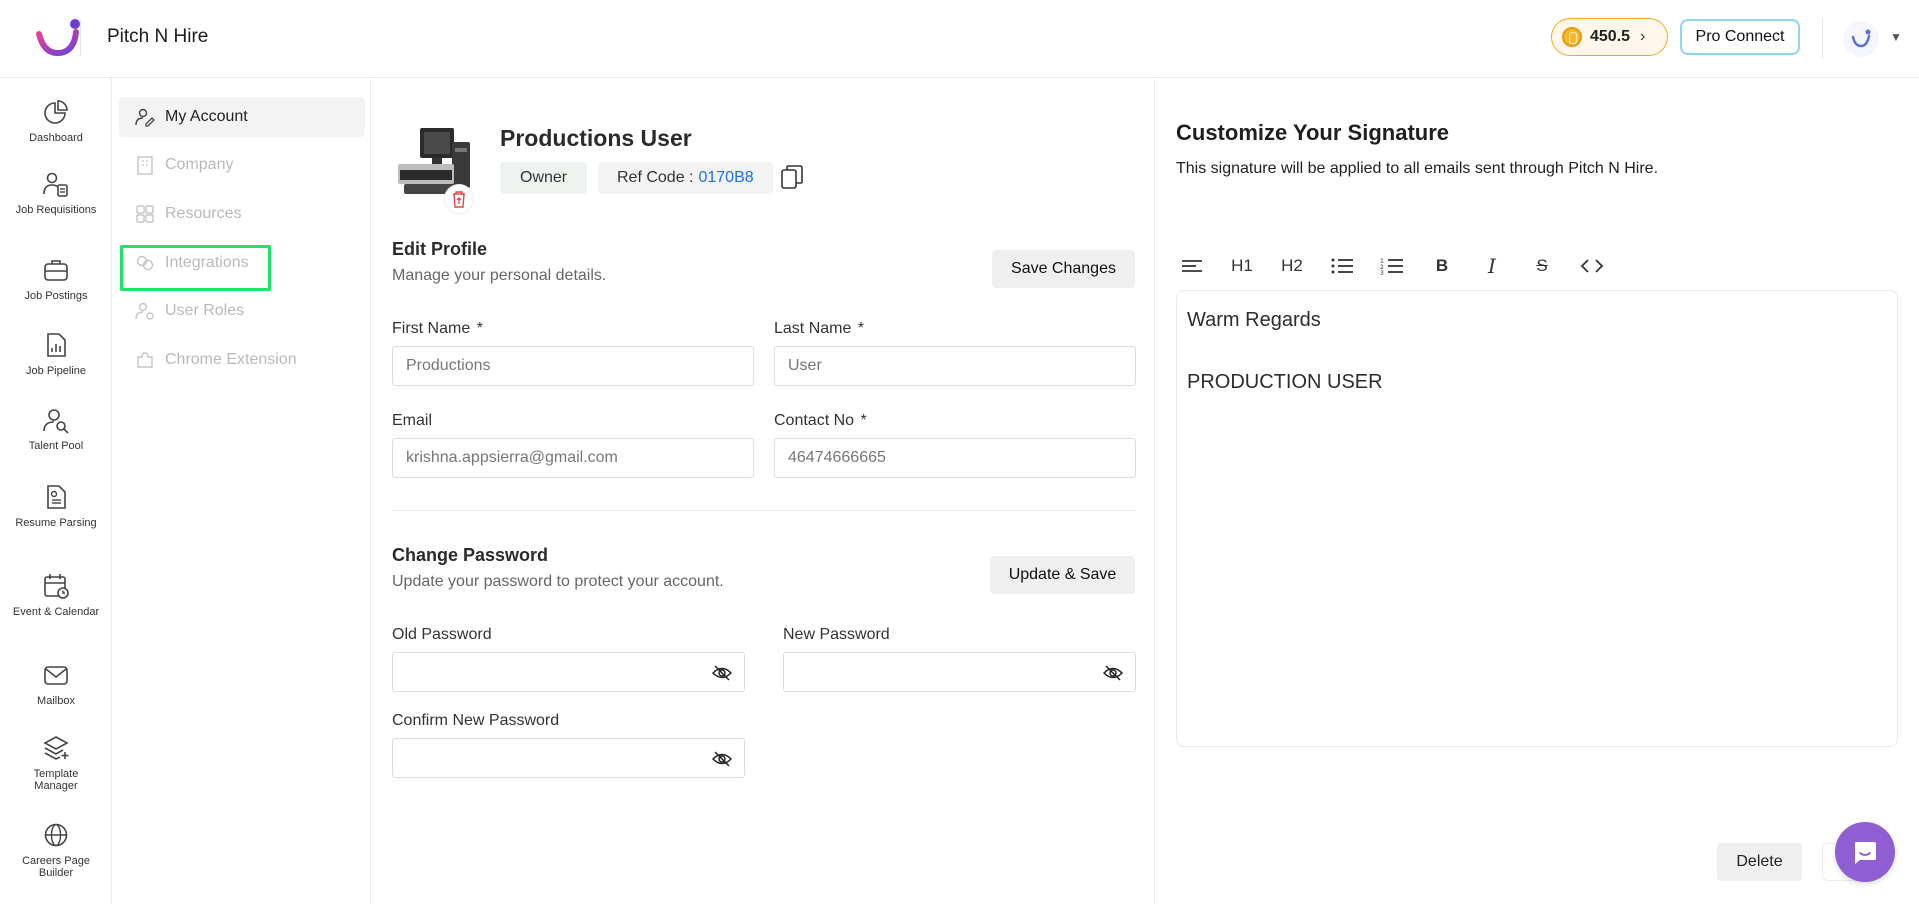 This screenshot has width=1919, height=904. Describe the element at coordinates (442, 634) in the screenshot. I see `old-password-label: Old Password` at that location.